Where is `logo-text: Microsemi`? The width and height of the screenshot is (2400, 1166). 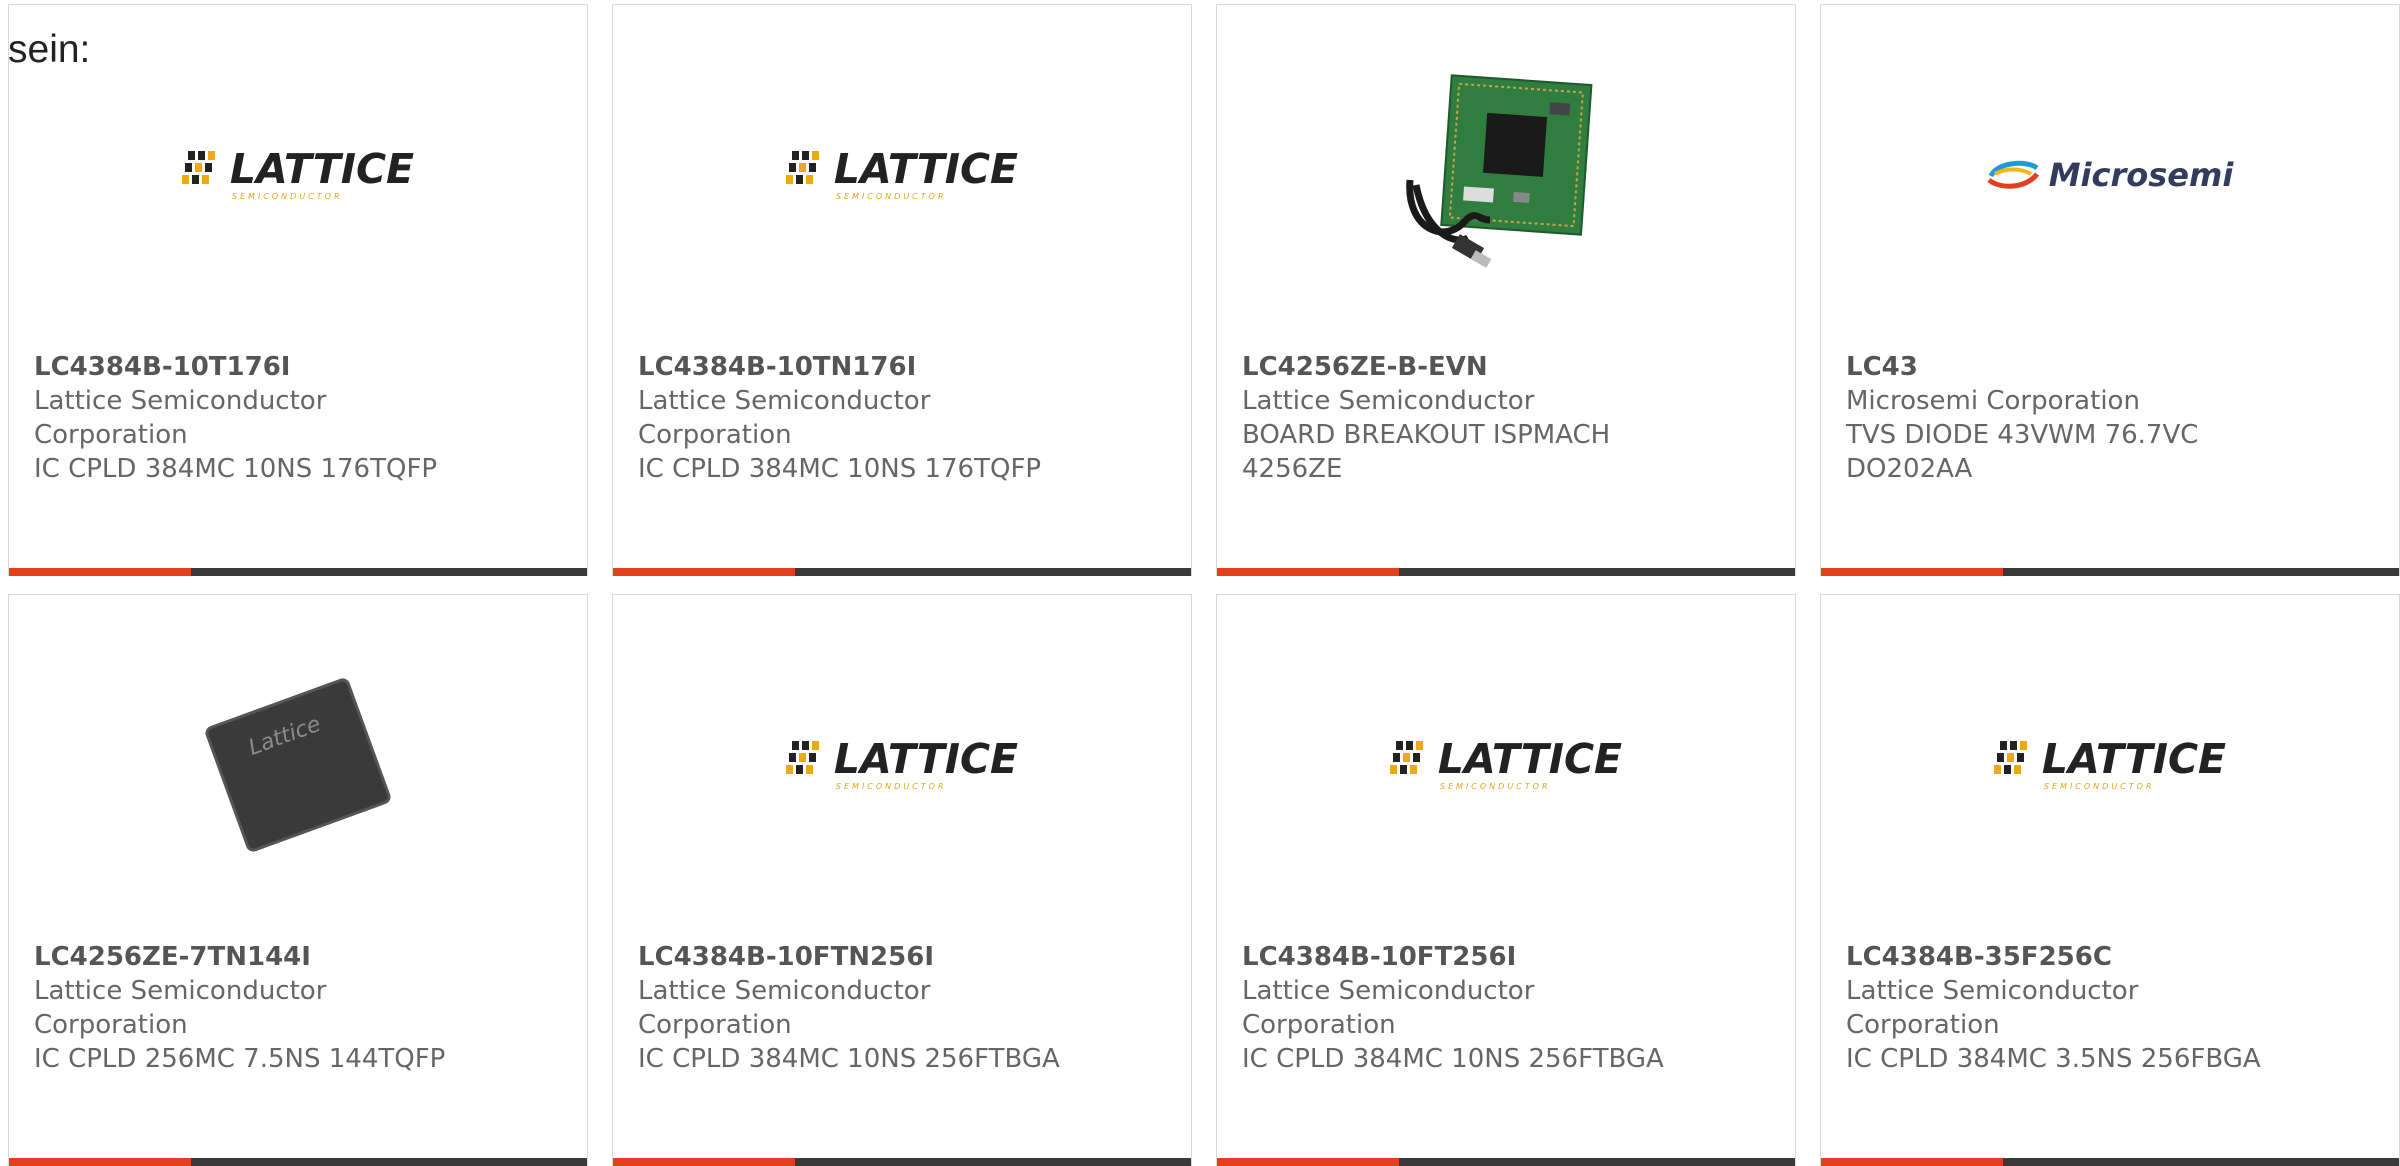
logo-text: Microsemi is located at coordinates (2141, 175).